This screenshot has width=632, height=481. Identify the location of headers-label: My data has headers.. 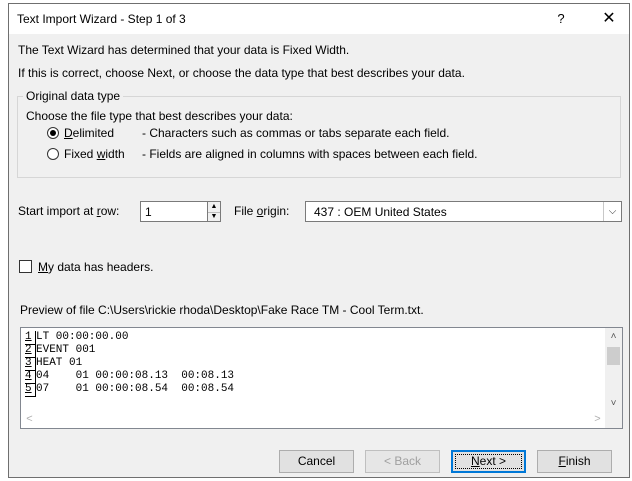
(95, 267).